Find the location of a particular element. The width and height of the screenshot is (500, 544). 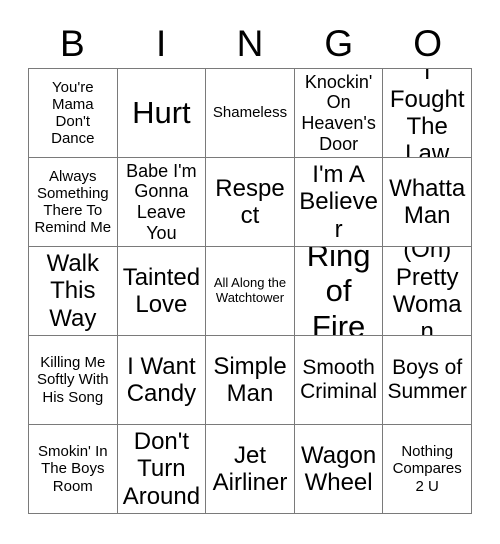

bingo-cell: Killing Me Softly With His Song is located at coordinates (73, 380).